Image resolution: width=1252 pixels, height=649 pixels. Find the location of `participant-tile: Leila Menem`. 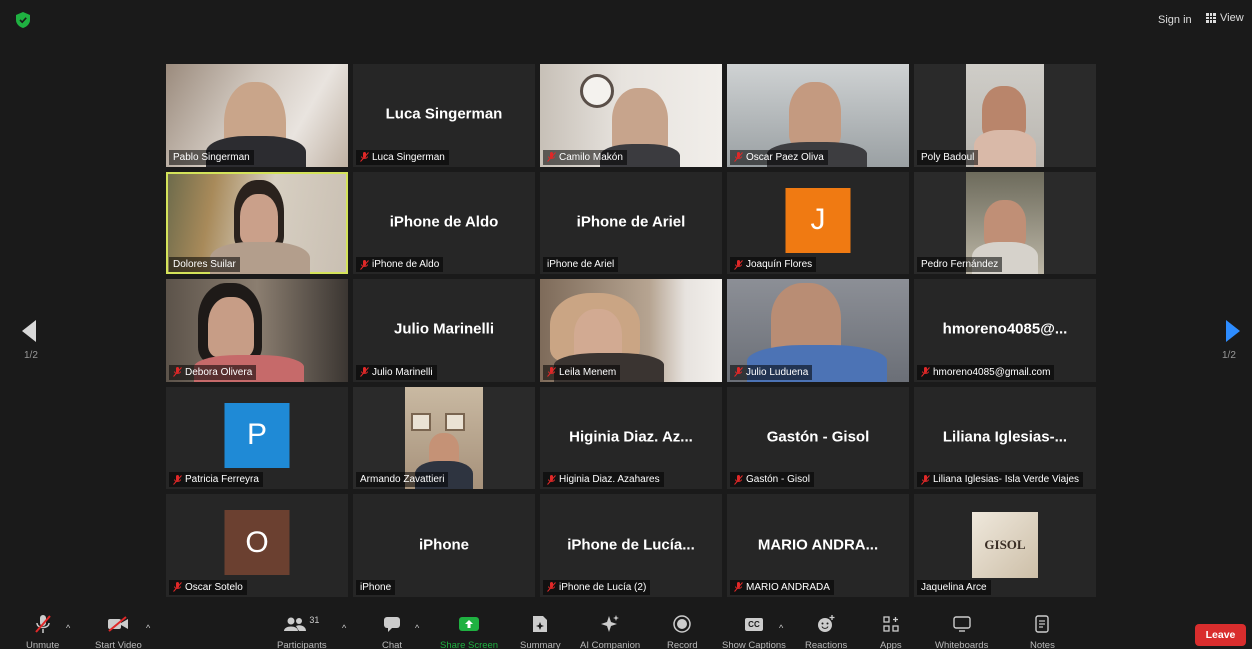

participant-tile: Leila Menem is located at coordinates (631, 330).